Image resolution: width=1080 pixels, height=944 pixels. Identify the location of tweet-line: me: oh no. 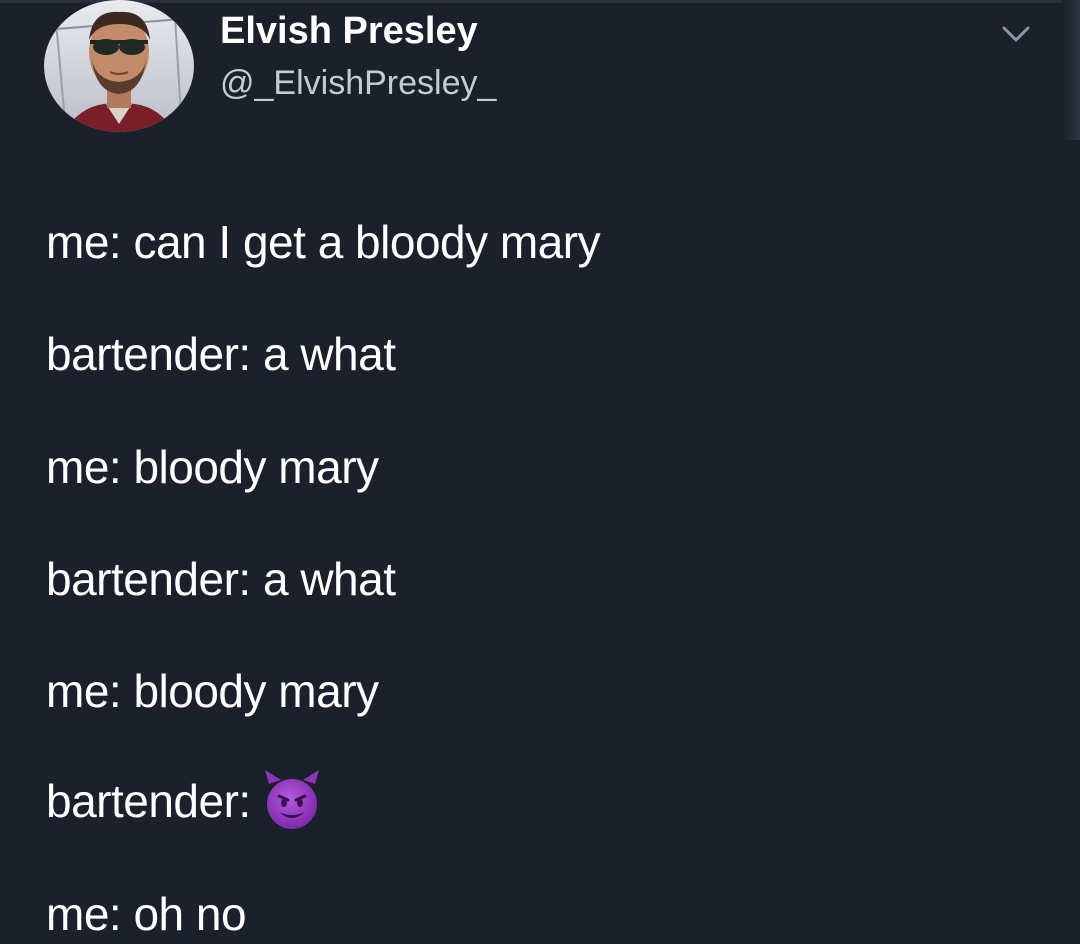
(146, 914).